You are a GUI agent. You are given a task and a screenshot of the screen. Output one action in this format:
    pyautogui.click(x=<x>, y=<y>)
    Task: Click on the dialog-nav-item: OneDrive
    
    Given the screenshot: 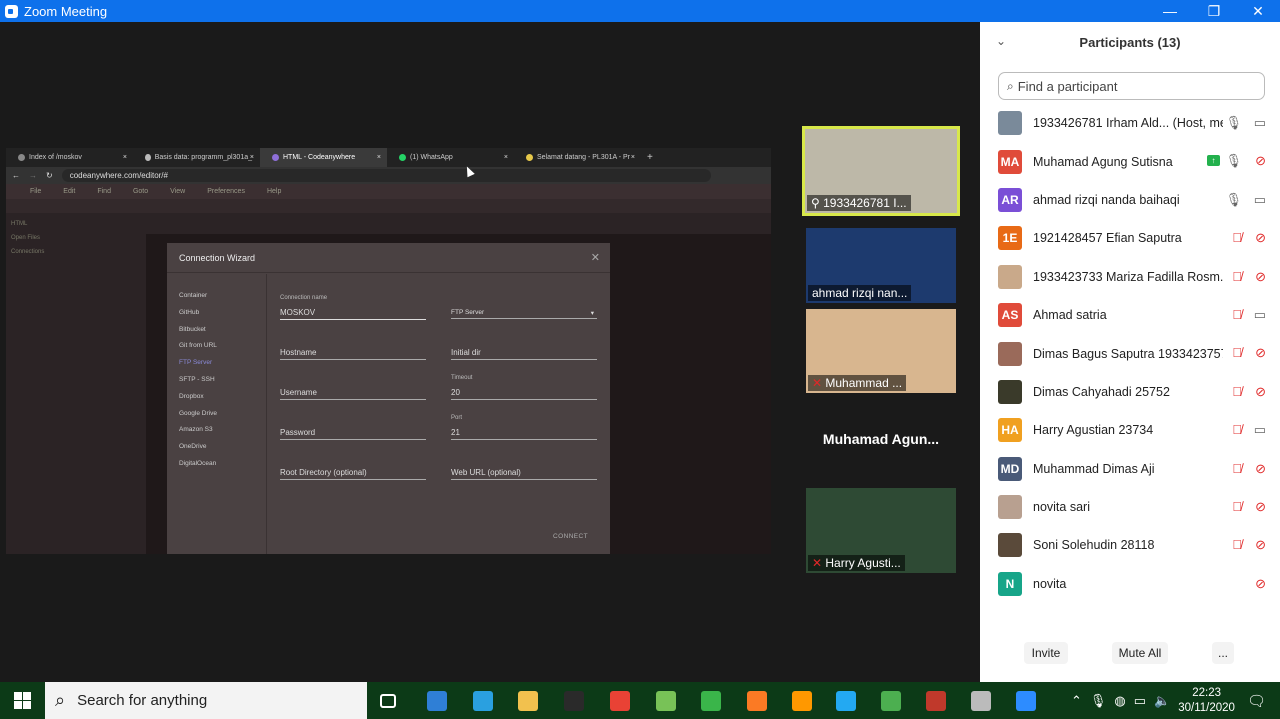 What is the action you would take?
    pyautogui.click(x=193, y=447)
    